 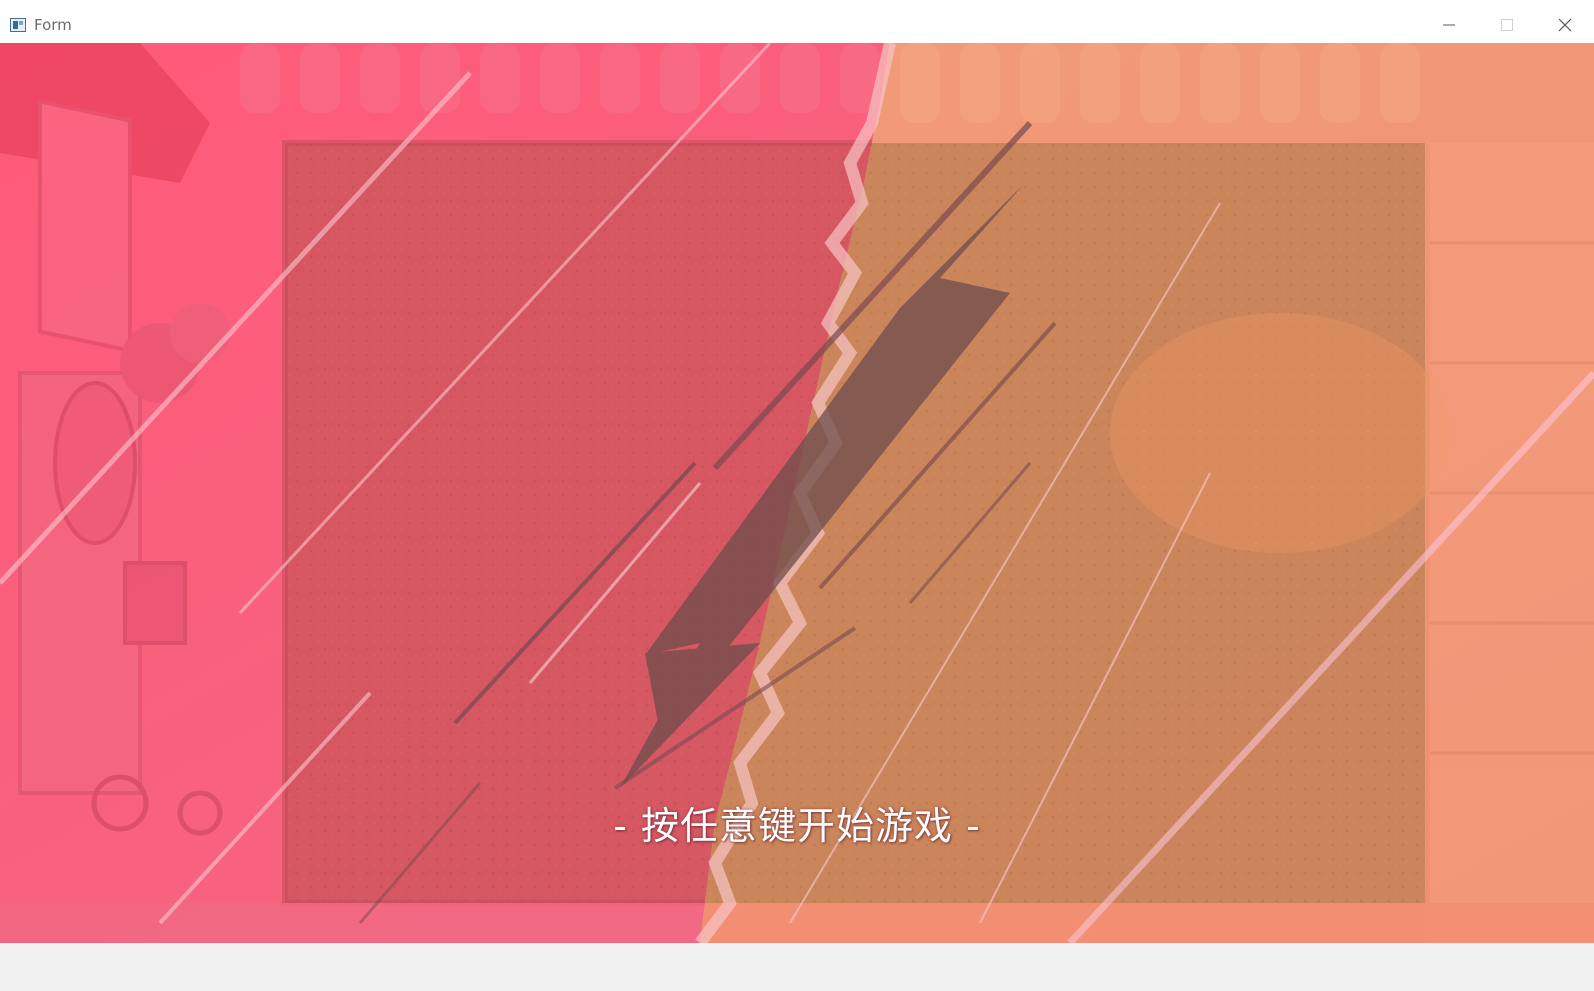 I want to click on window-app-icon, so click(x=18, y=24).